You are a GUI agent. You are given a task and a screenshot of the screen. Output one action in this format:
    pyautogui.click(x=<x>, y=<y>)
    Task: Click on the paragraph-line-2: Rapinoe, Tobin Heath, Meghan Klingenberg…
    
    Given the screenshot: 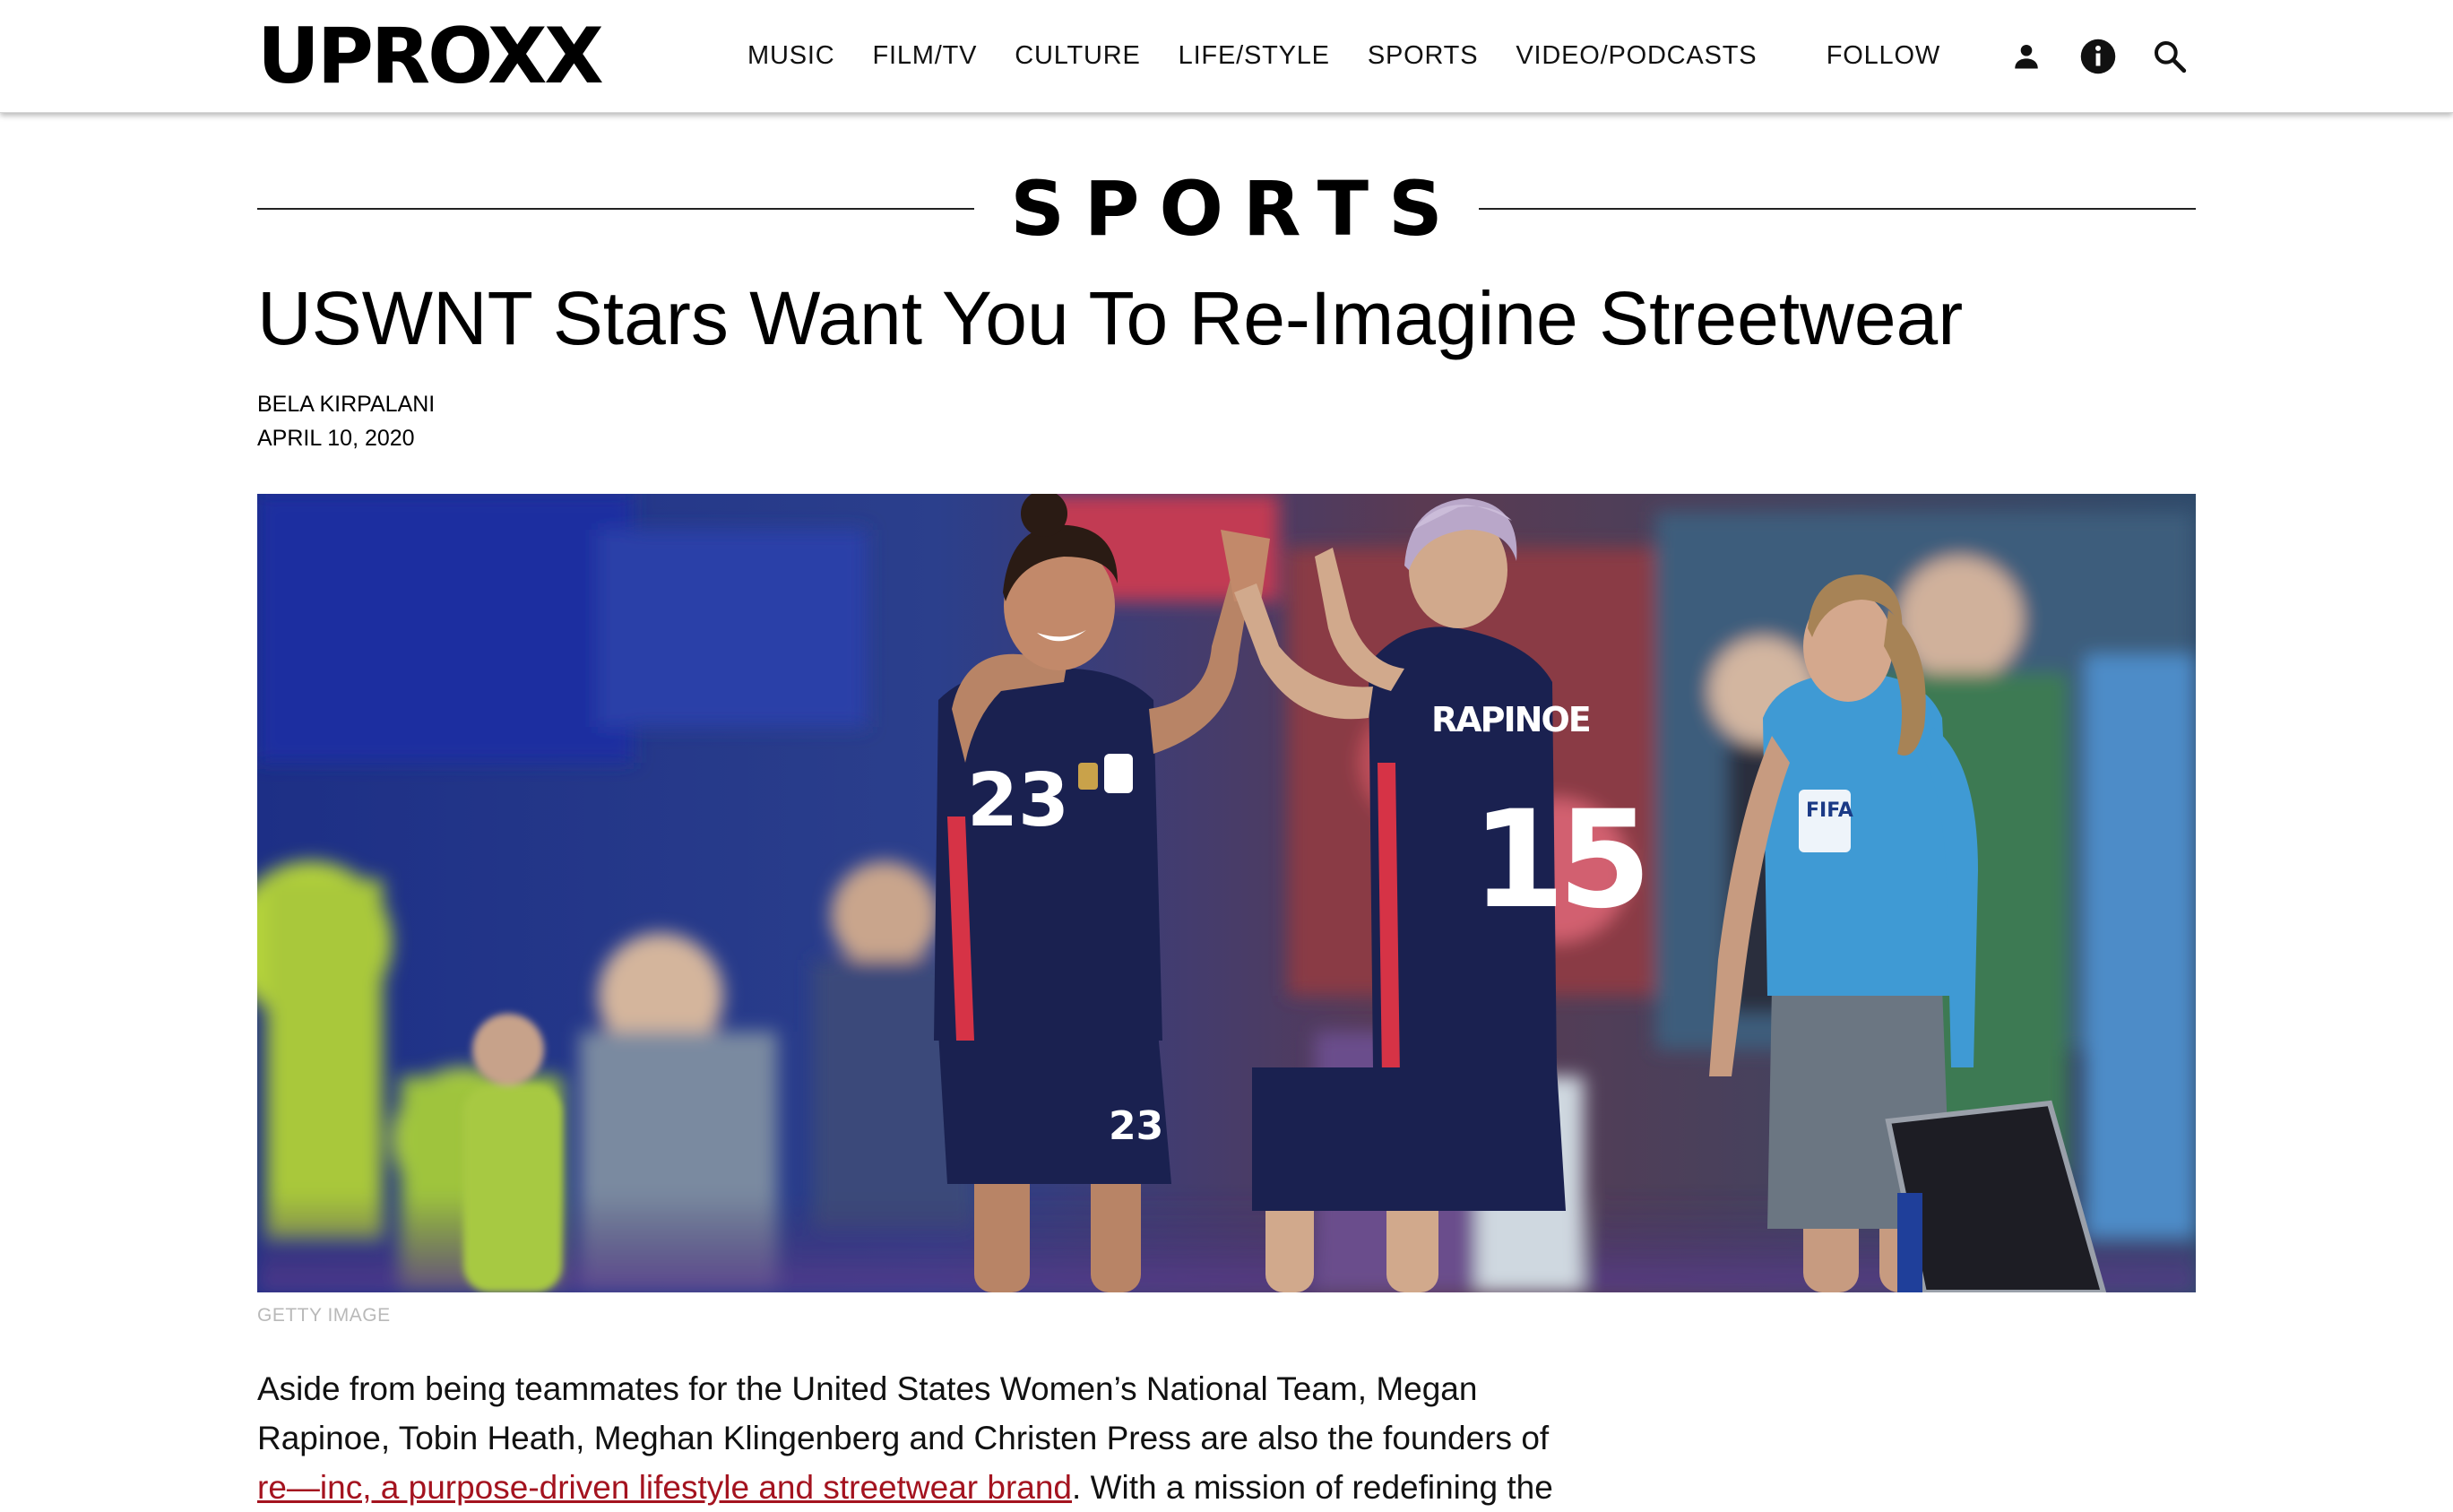 What is the action you would take?
    pyautogui.click(x=903, y=1438)
    